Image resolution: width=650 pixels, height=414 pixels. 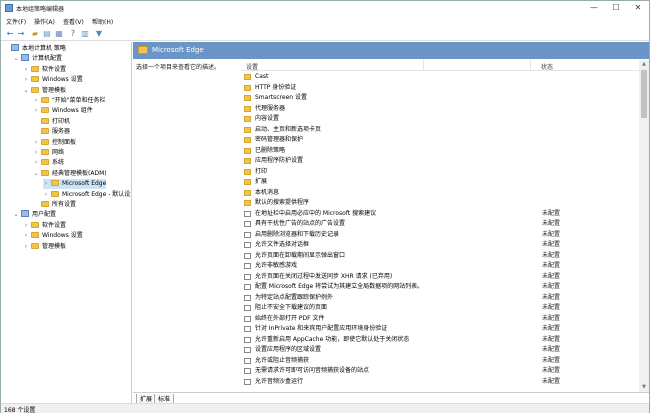 I want to click on tree-node: ⌄ 管理模板, so click(x=44, y=91).